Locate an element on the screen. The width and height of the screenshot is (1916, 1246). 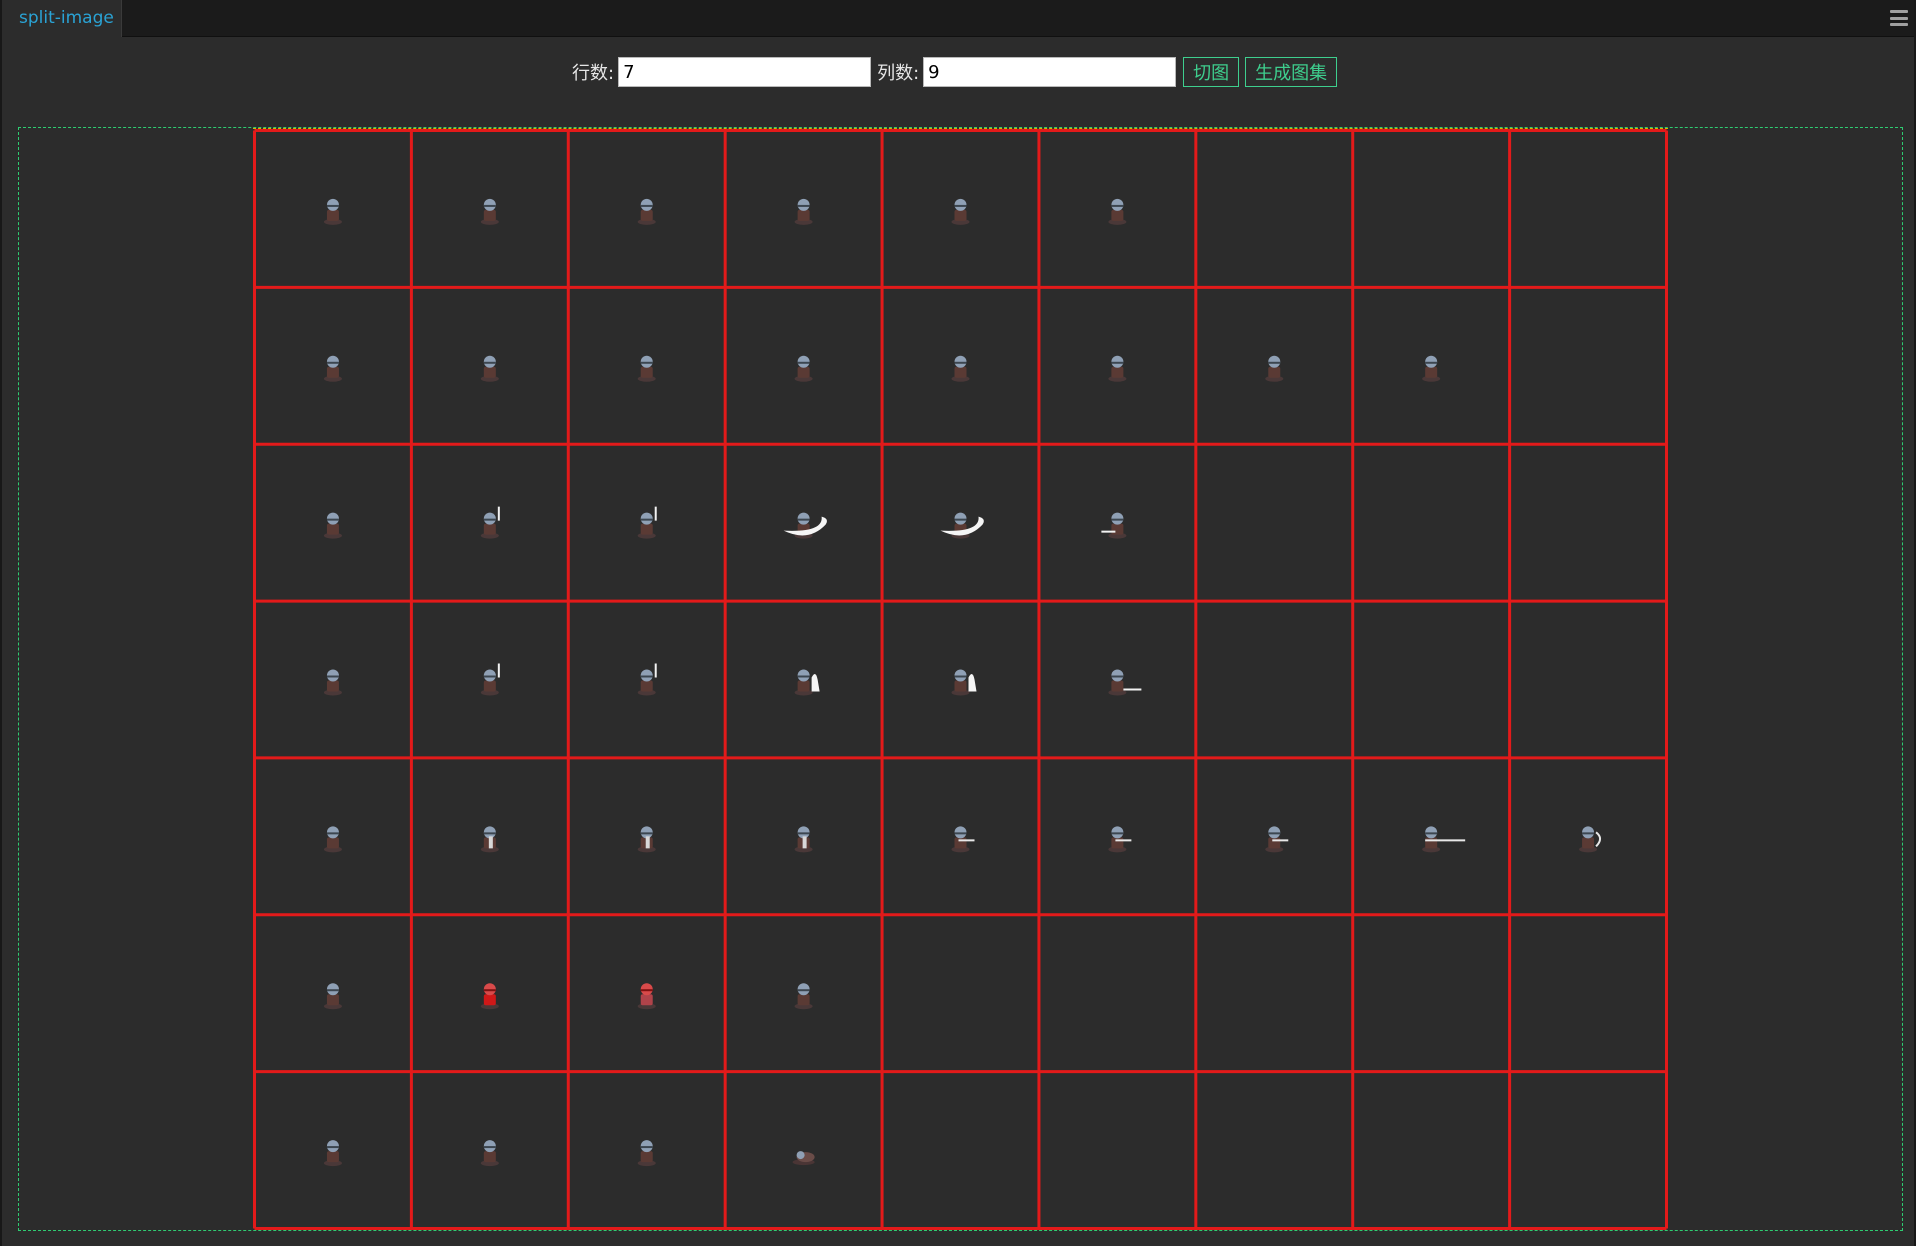
tab-split-image: split-image is located at coordinates (62, 18).